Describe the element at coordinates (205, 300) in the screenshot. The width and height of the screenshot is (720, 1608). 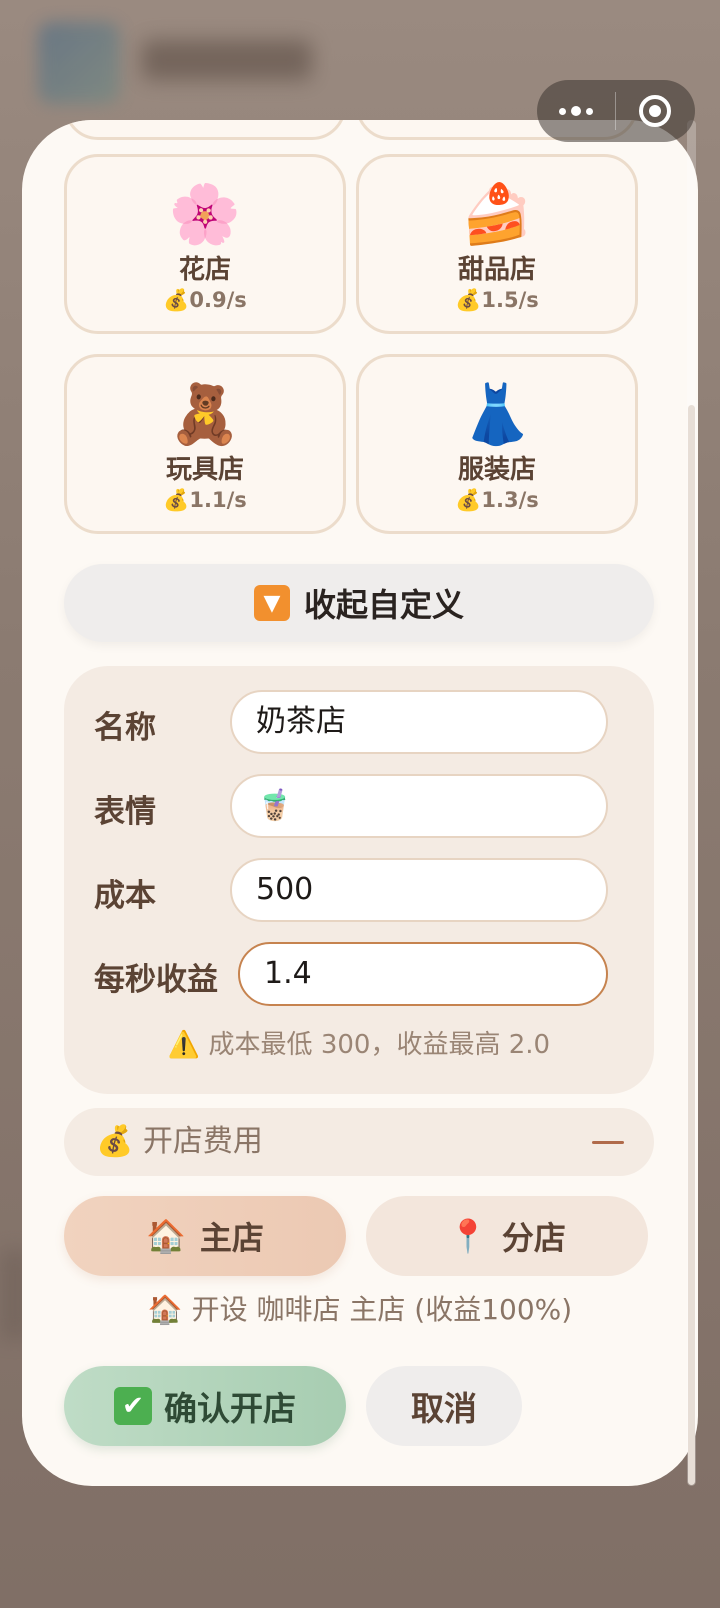
I see `shop-income: 💰0.9/s` at that location.